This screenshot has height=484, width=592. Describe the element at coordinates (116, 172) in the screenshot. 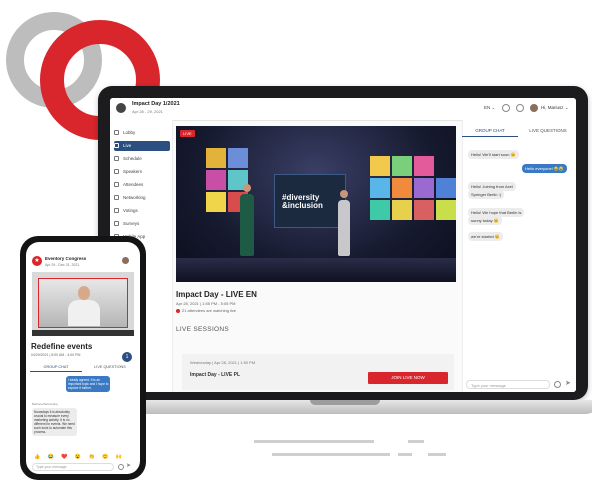

I see `mic-icon` at that location.